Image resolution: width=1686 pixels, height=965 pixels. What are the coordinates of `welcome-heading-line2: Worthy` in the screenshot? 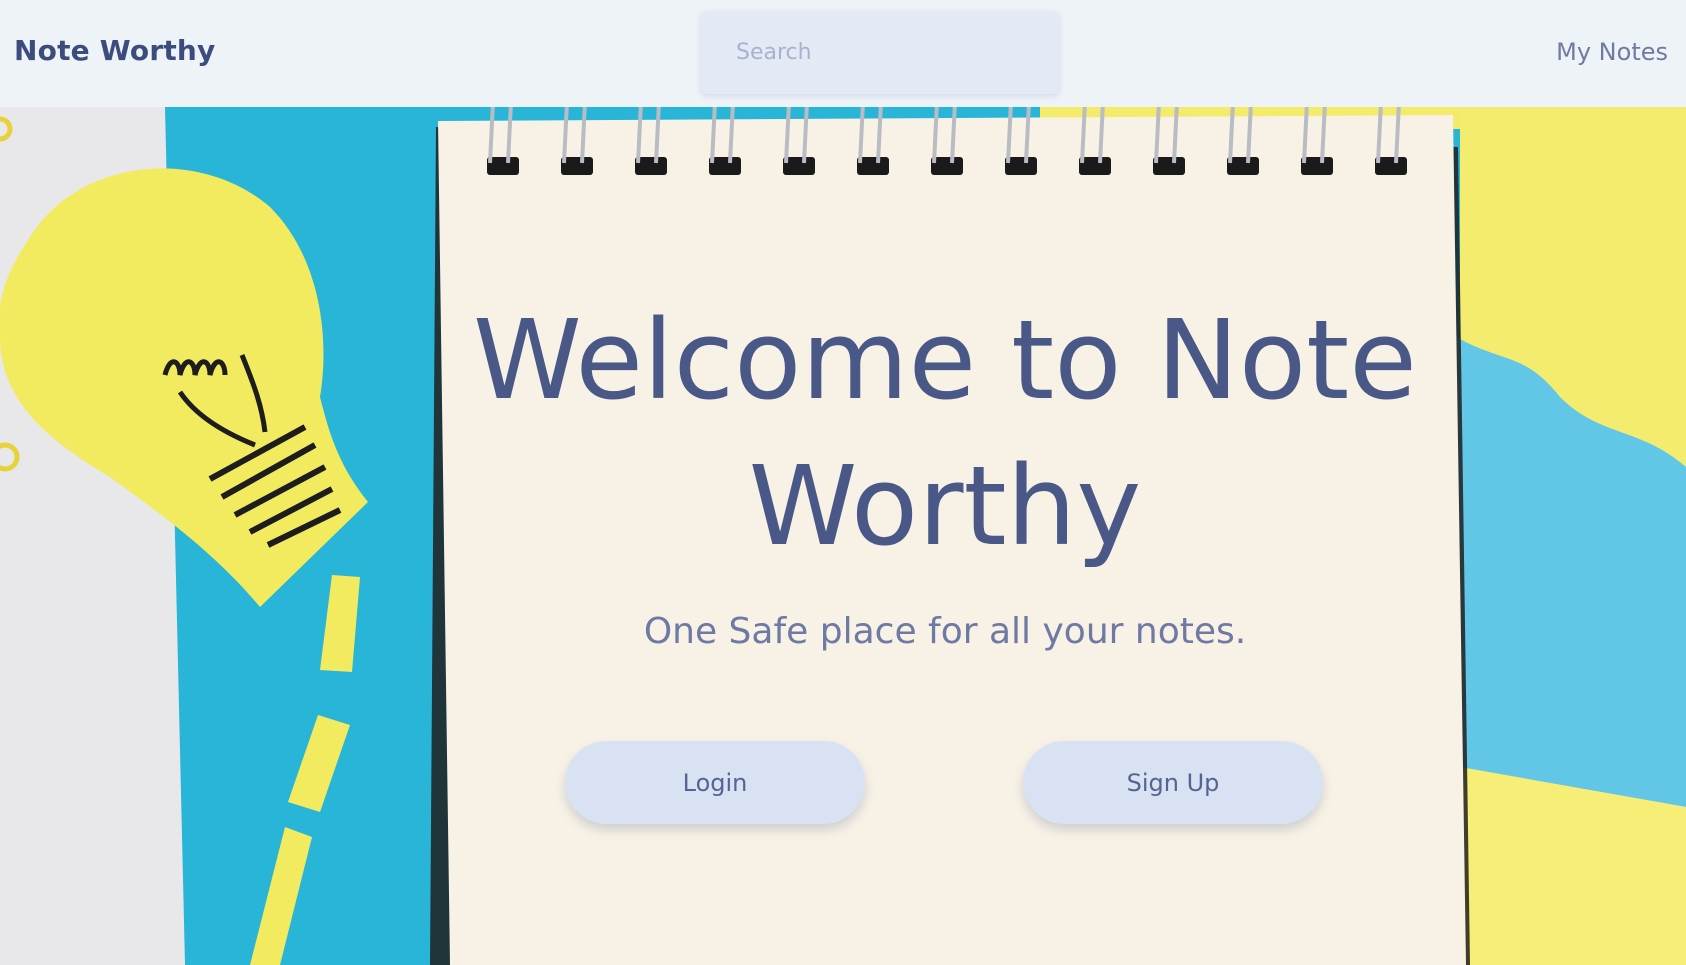 It's located at (945, 506).